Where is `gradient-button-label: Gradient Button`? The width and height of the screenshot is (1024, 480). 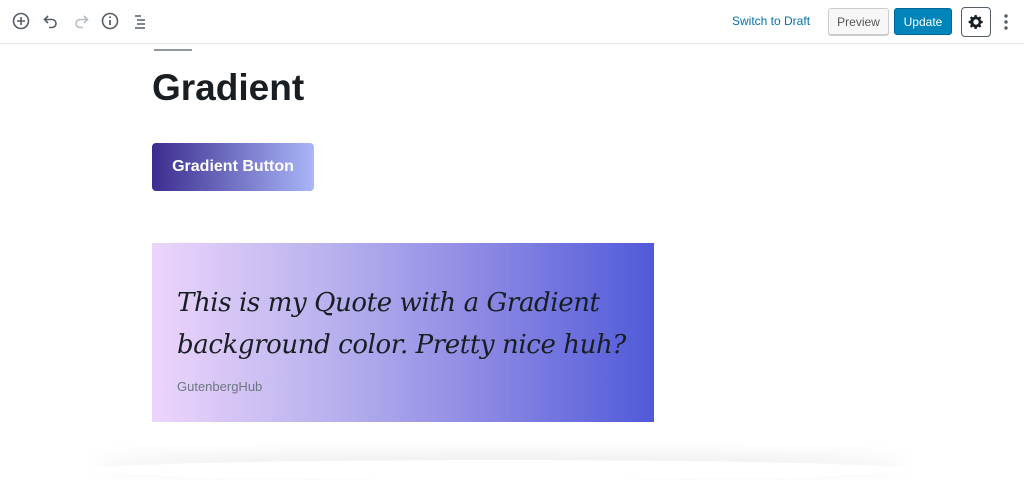
gradient-button-label: Gradient Button is located at coordinates (233, 166).